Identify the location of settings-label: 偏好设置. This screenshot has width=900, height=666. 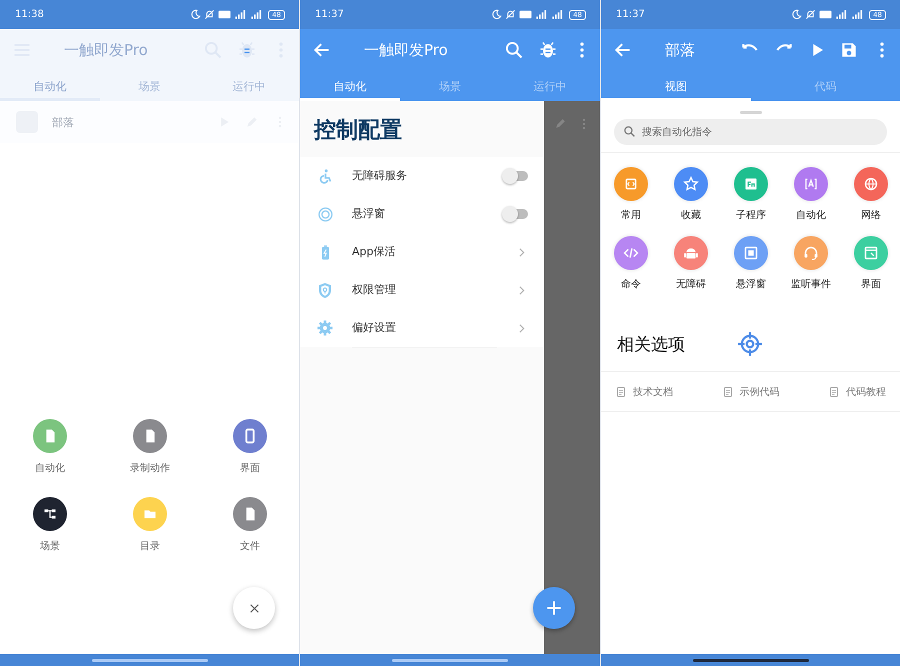
(424, 328).